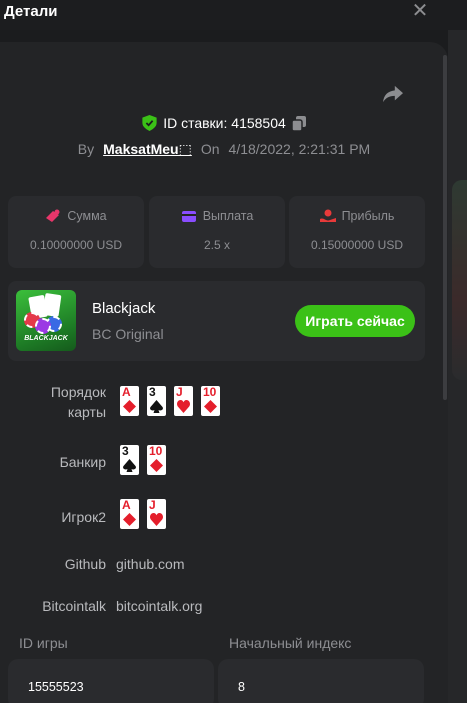 This screenshot has height=703, width=467. I want to click on bet-id-label: ID ставки: 4158504, so click(224, 123).